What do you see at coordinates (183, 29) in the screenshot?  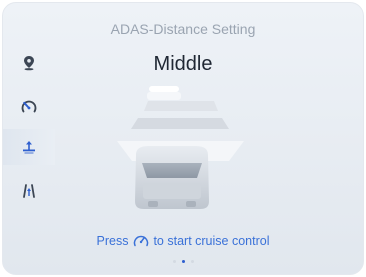 I see `page-title: ADAS-Distance Setting` at bounding box center [183, 29].